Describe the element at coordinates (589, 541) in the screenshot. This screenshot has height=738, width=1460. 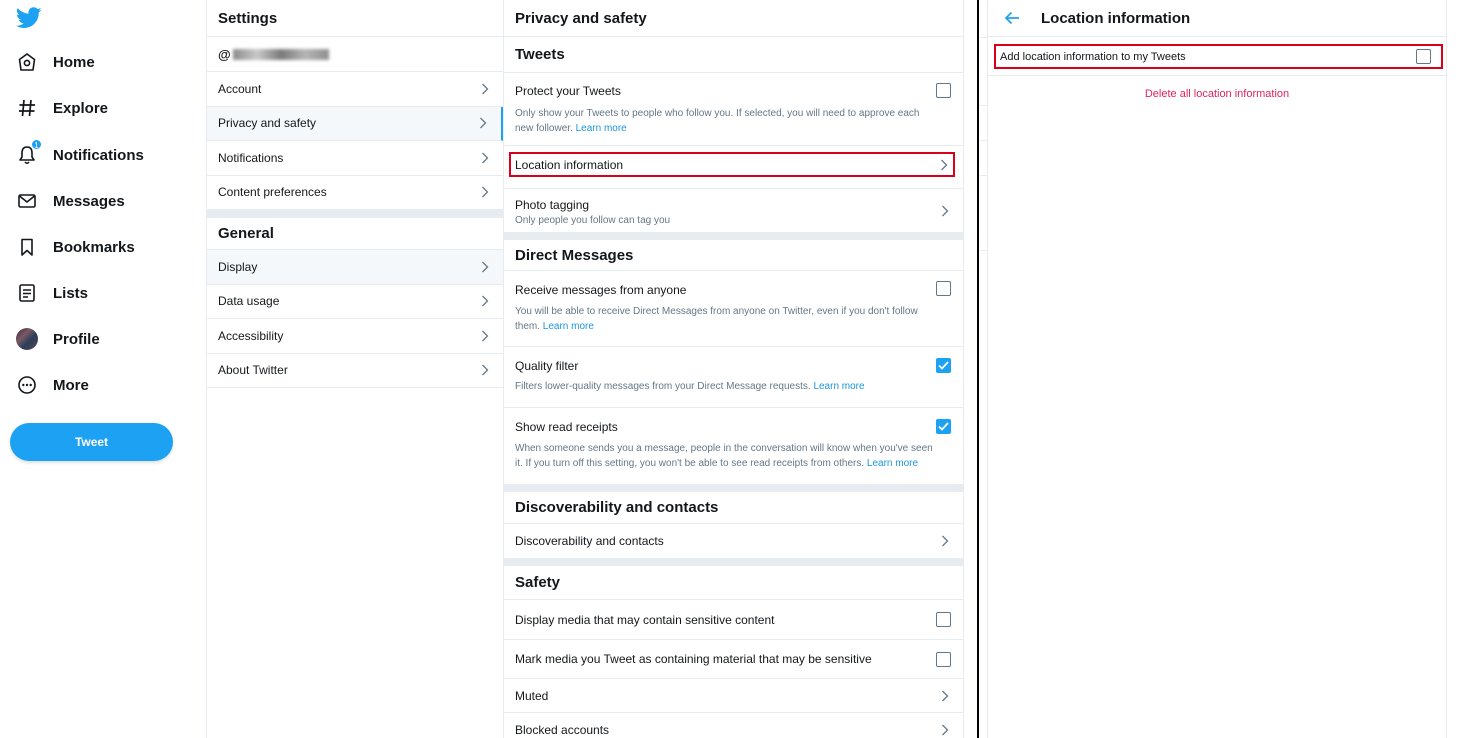
I see `discoverability-label: Discoverability and contacts` at that location.